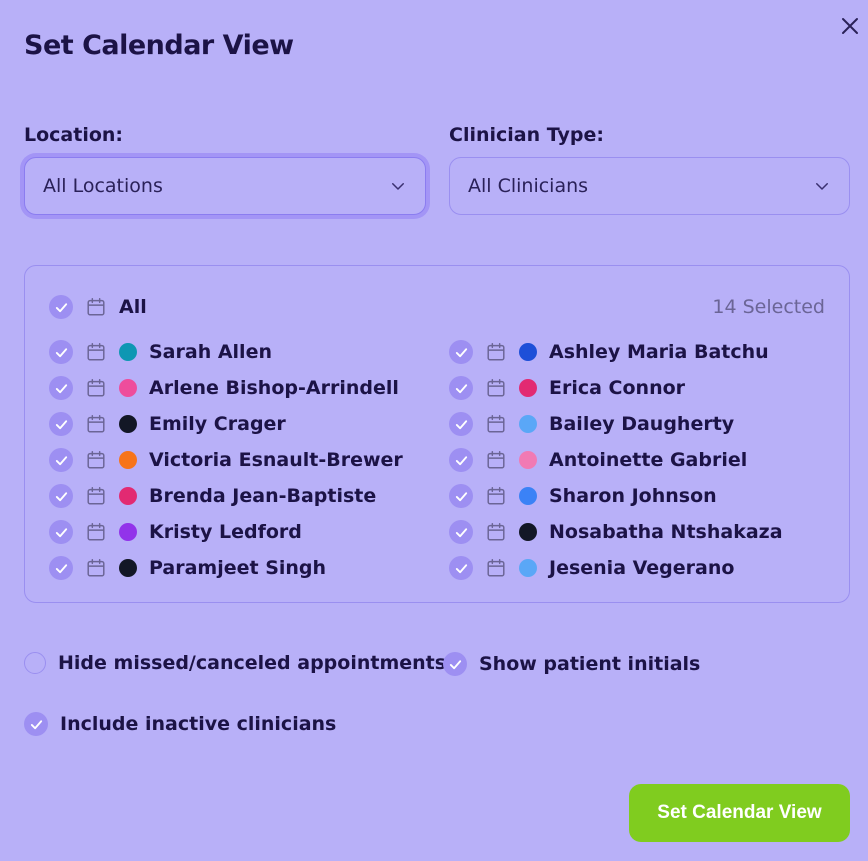 The width and height of the screenshot is (868, 861). I want to click on clinician-row: Victoria Esnault-Brewer, so click(226, 460).